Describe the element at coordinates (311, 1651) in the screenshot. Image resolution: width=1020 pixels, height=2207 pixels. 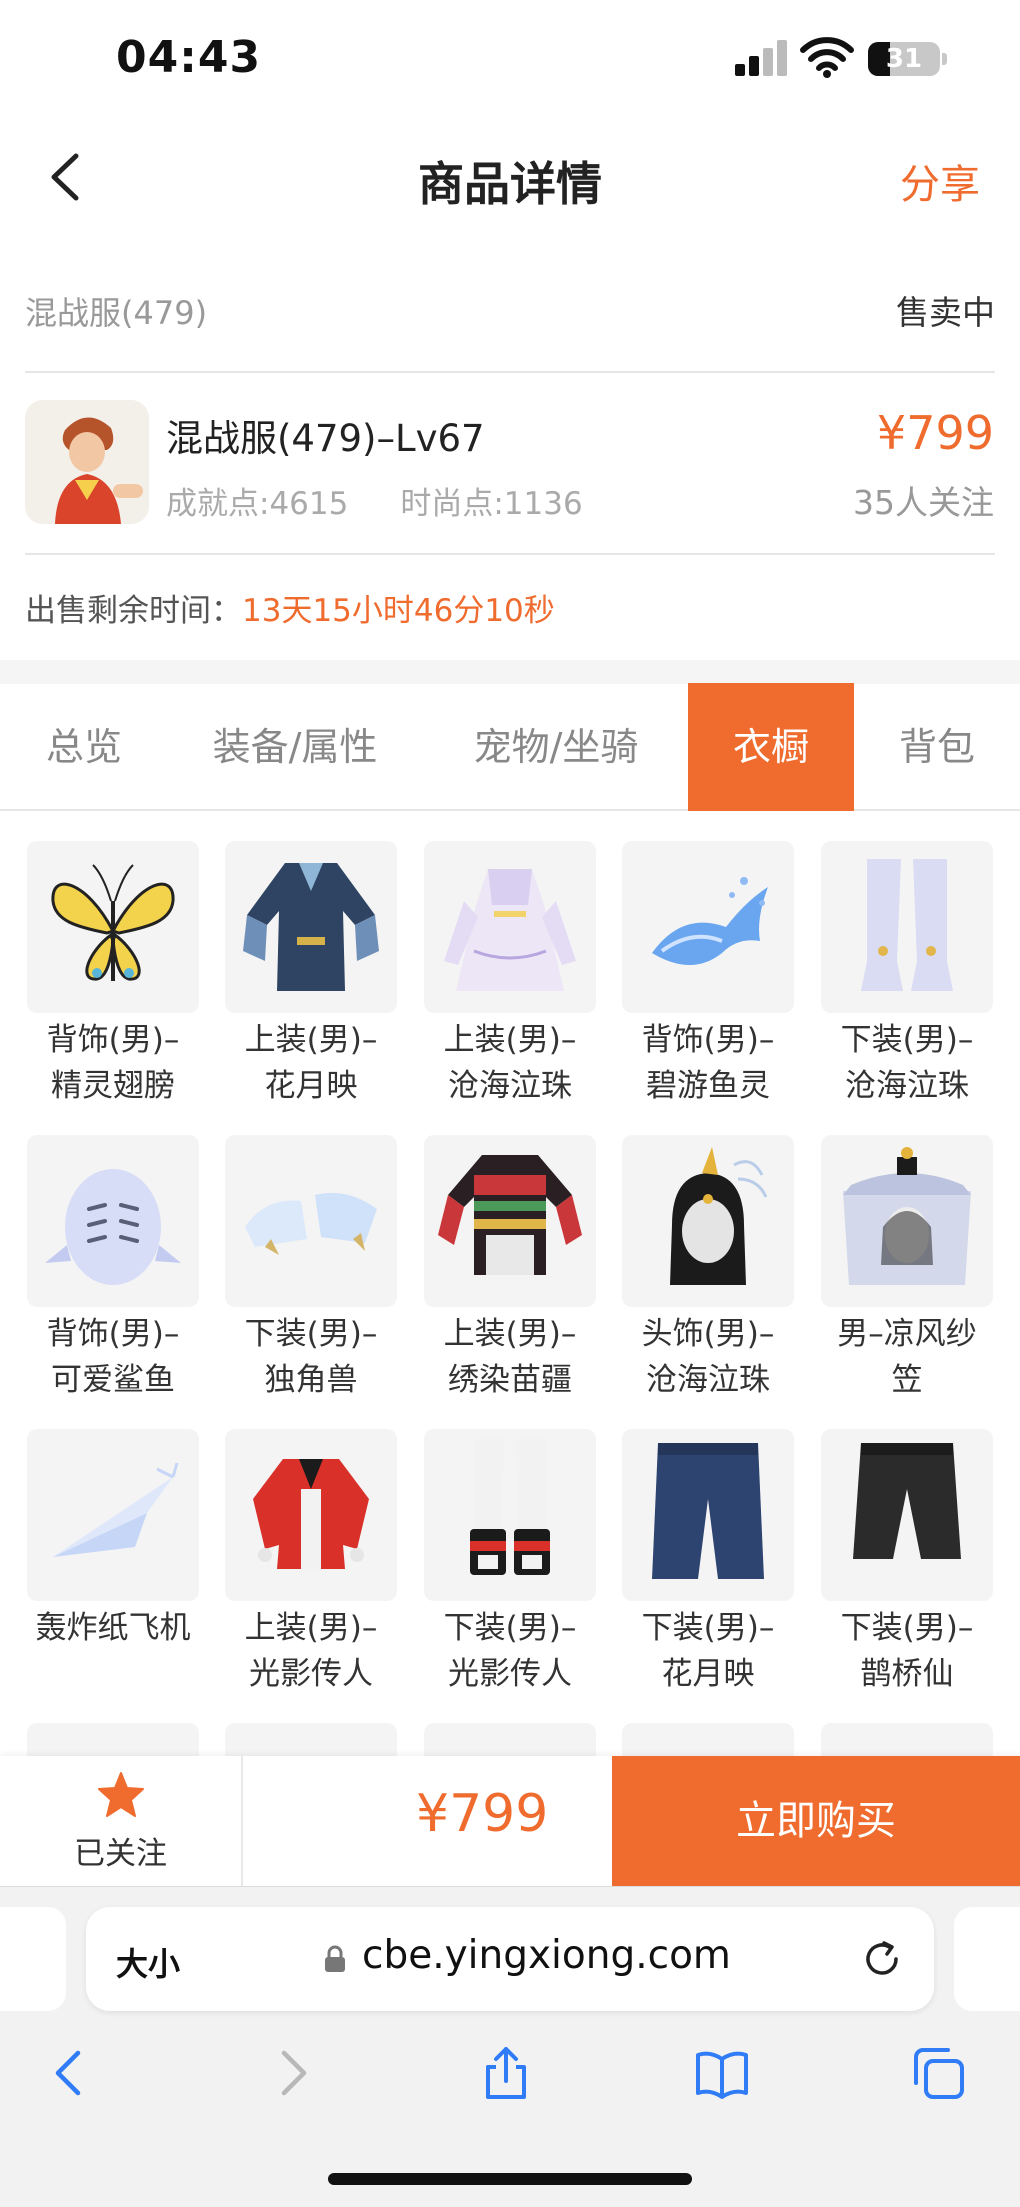
I see `item-name: 上装(男)– 光影传人` at that location.